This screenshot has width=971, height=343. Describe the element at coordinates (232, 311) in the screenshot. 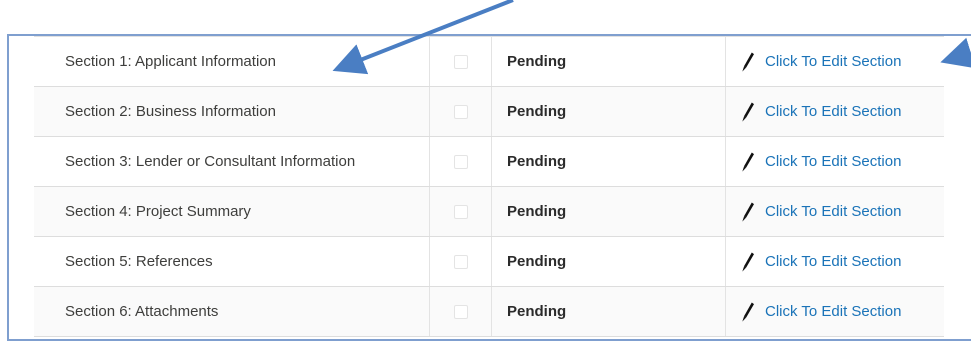

I see `section-name: Section 6: Attachments` at that location.